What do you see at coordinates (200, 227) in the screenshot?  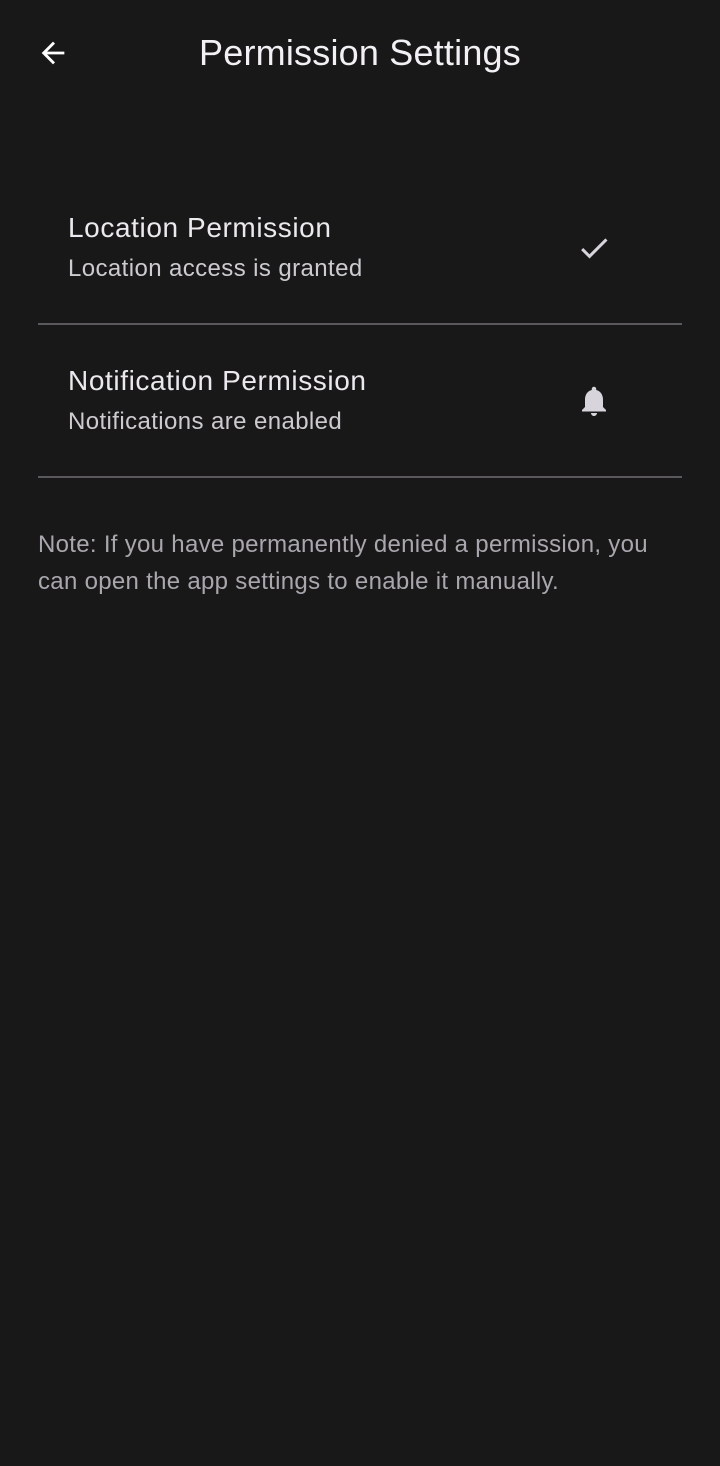 I see `permission-title: Location Permission` at bounding box center [200, 227].